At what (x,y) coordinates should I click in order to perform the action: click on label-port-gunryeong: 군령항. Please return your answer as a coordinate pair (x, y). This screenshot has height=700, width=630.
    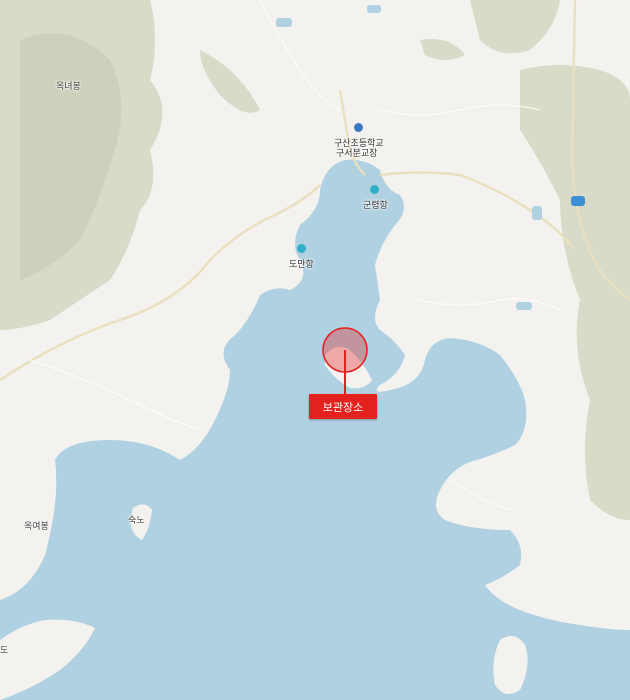
    Looking at the image, I should click on (375, 206).